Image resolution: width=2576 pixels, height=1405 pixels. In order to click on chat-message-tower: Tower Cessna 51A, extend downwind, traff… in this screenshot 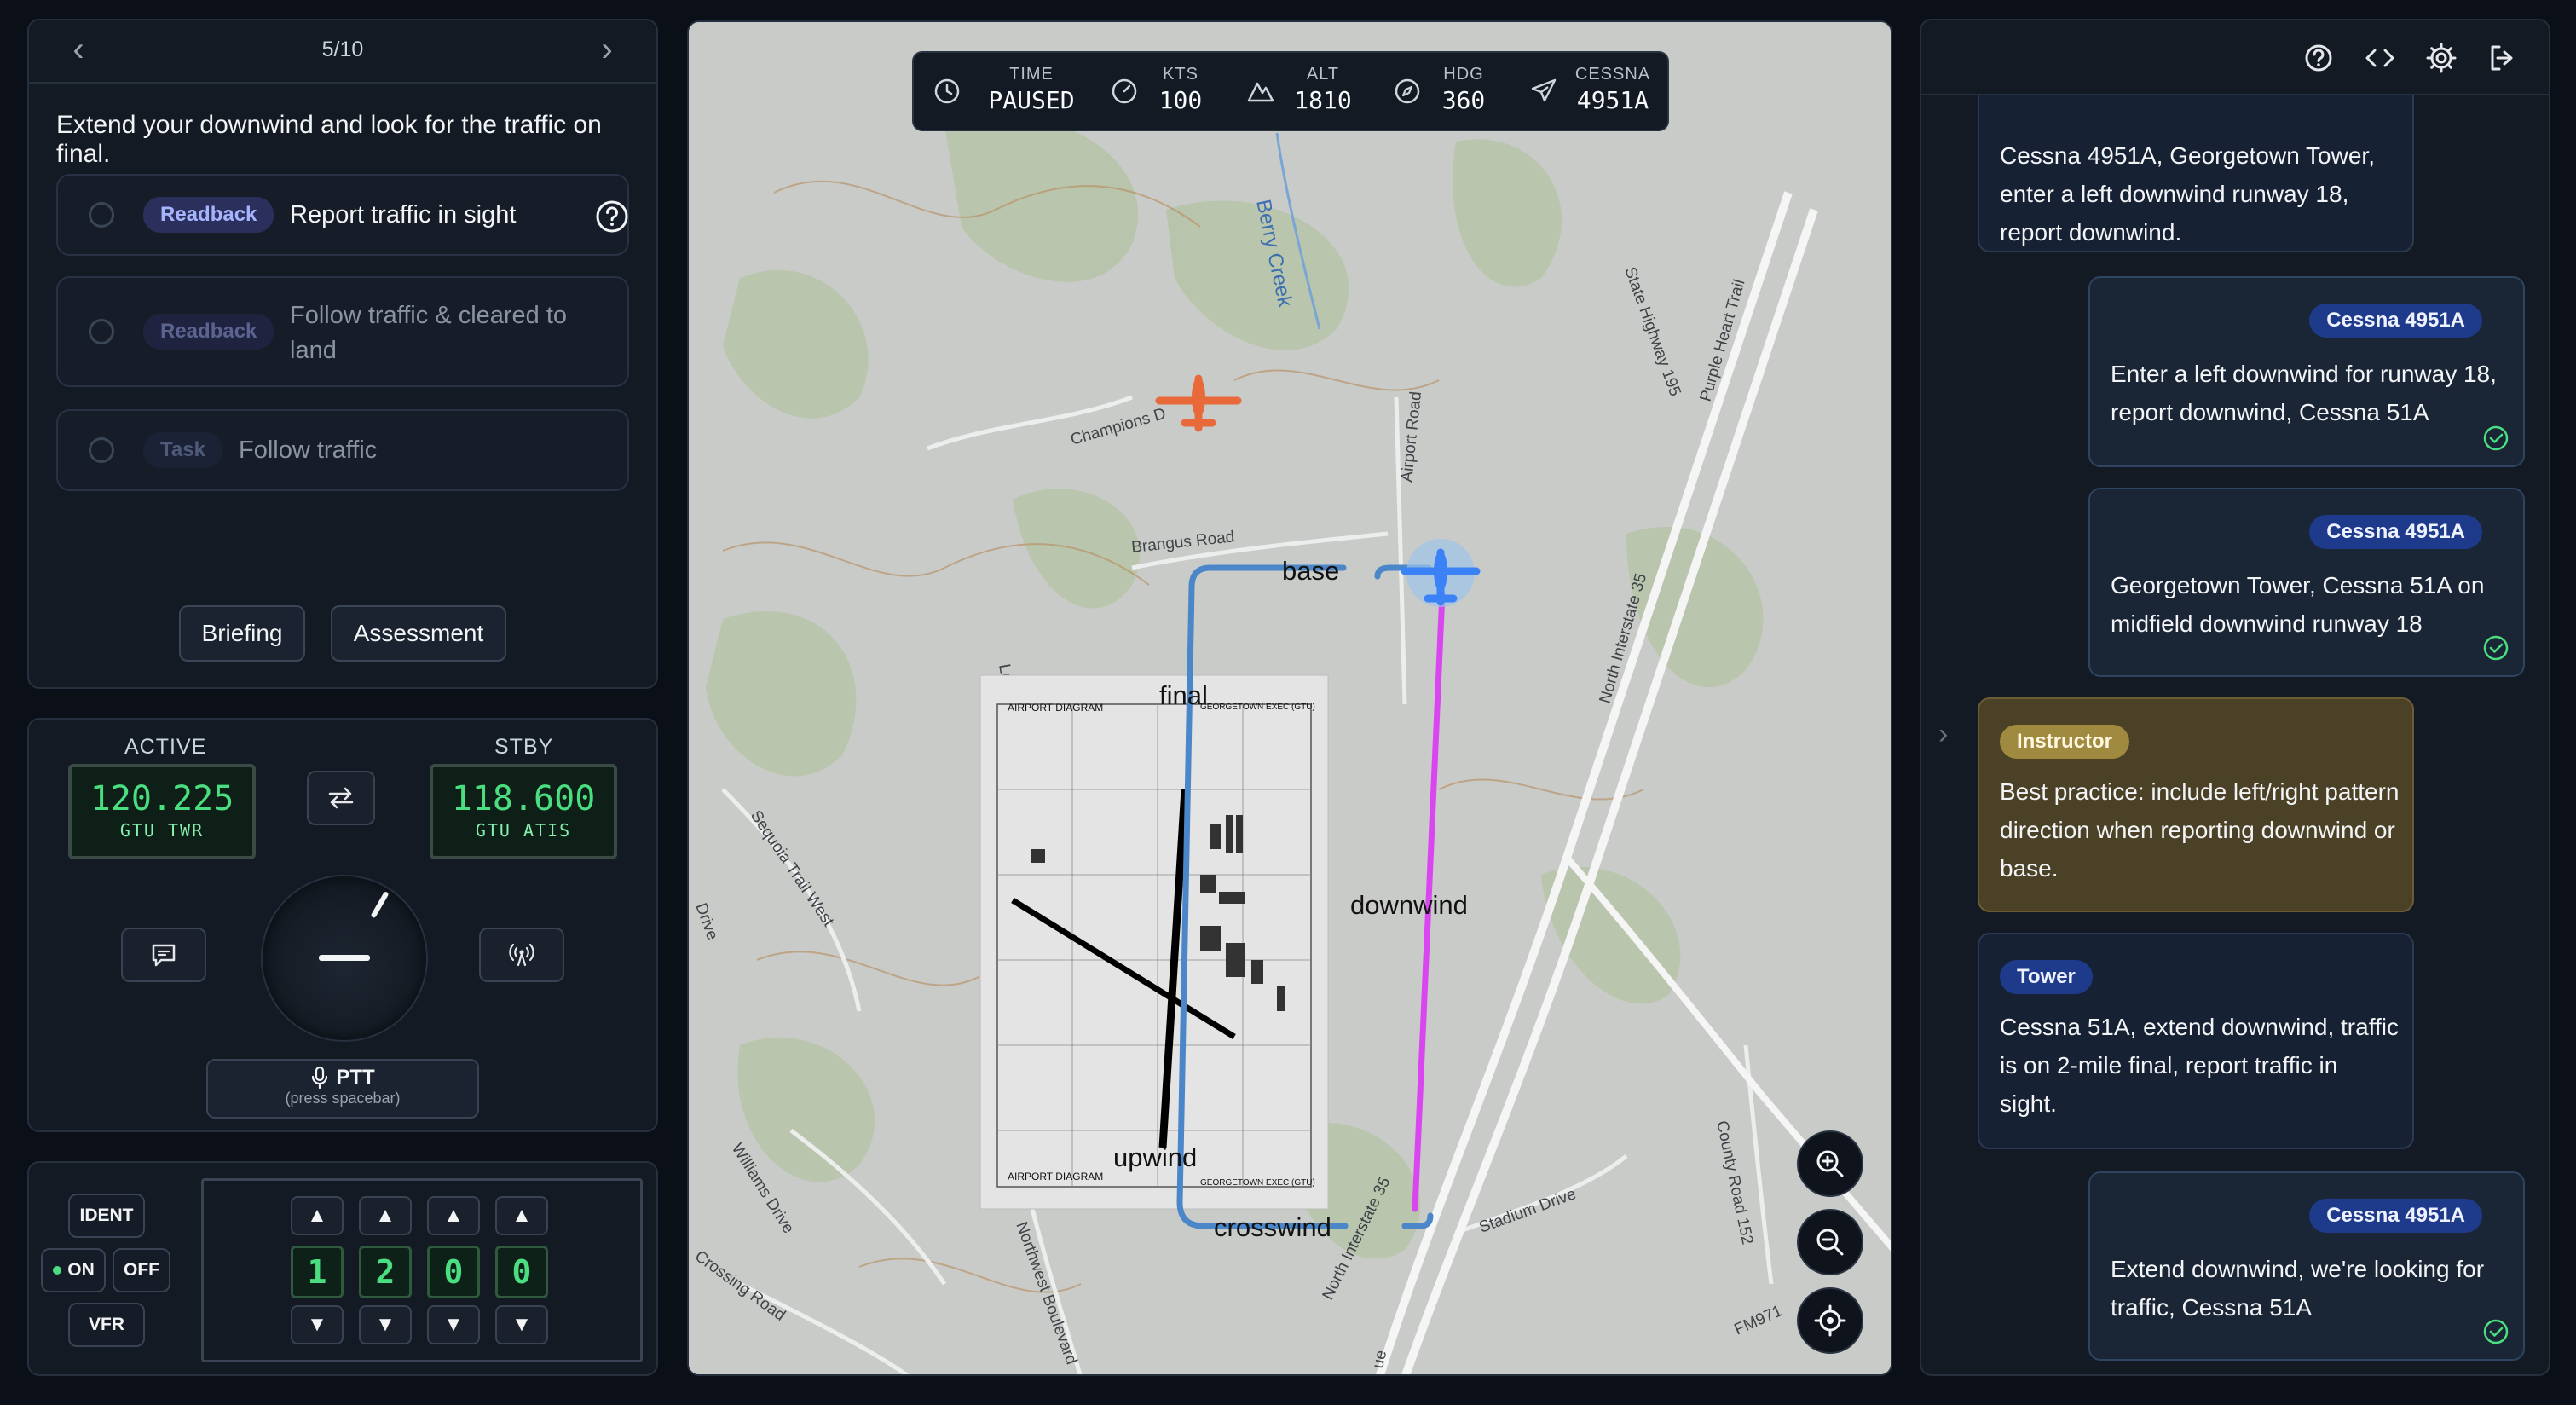, I will do `click(2196, 1041)`.